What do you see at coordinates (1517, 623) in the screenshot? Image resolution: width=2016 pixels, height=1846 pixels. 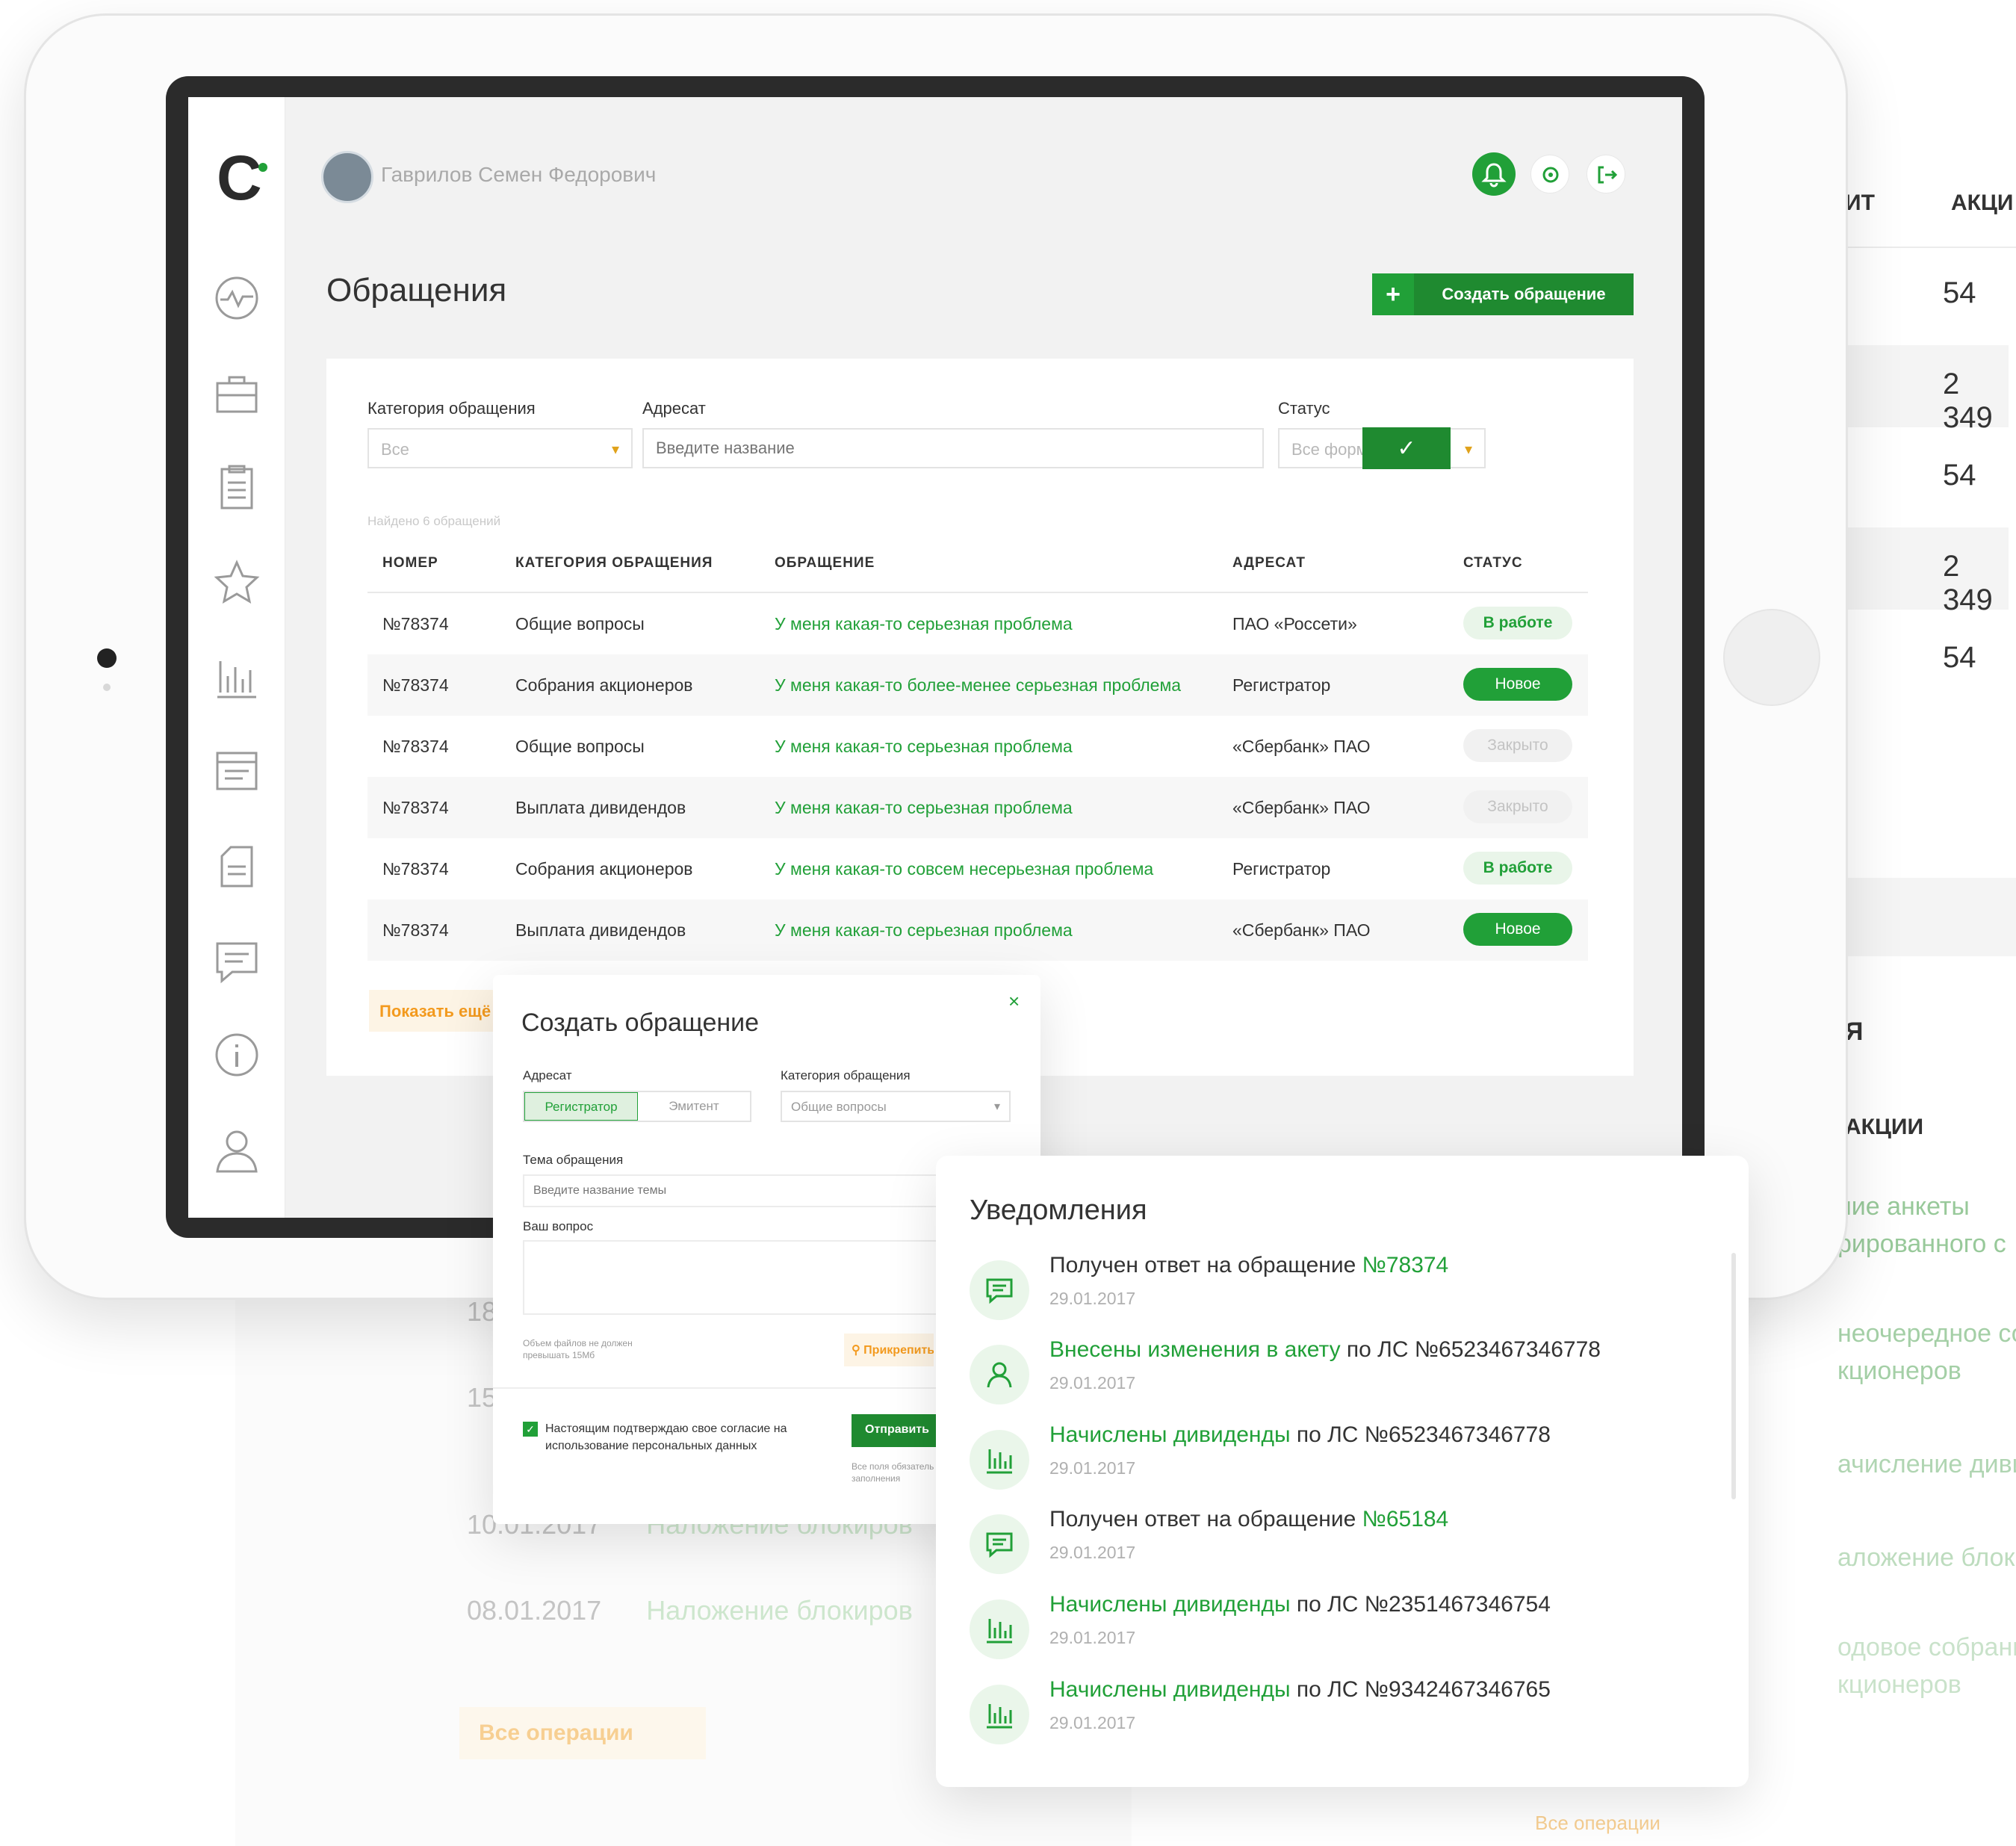 I see `status-badge: В работе` at bounding box center [1517, 623].